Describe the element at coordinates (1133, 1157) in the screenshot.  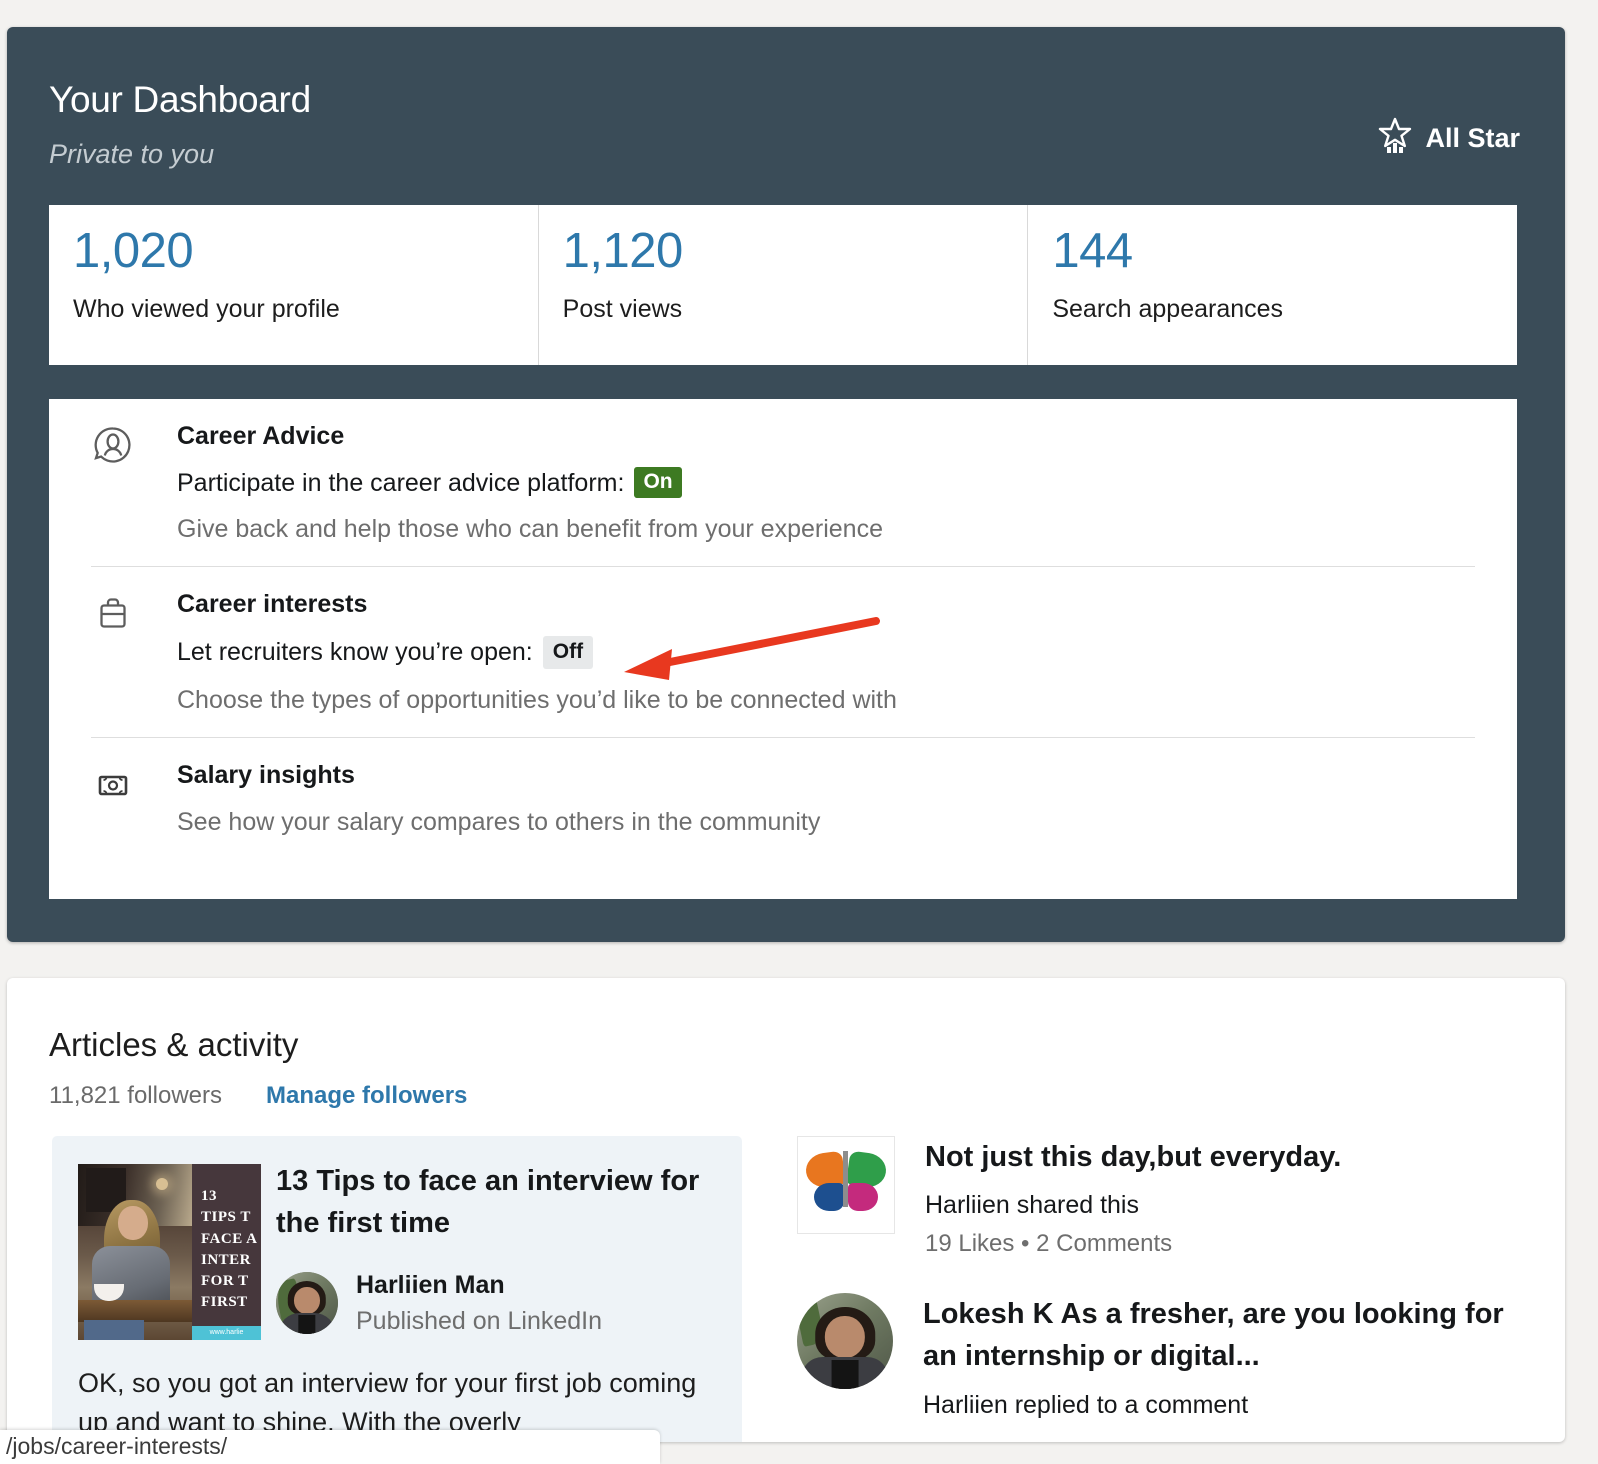
I see `activity-title: Not just this day,but everyday.` at that location.